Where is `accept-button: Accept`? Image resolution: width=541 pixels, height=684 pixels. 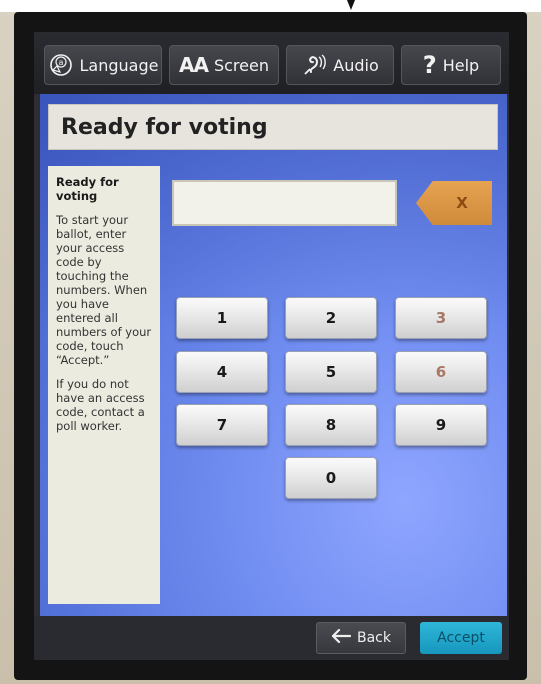 accept-button: Accept is located at coordinates (461, 638).